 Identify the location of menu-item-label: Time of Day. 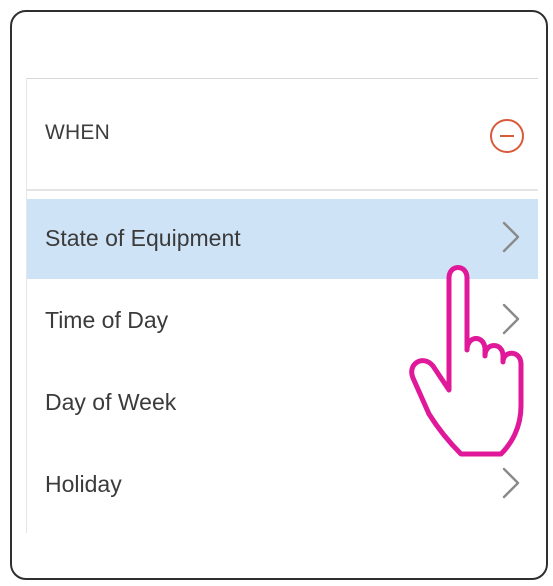
(107, 320).